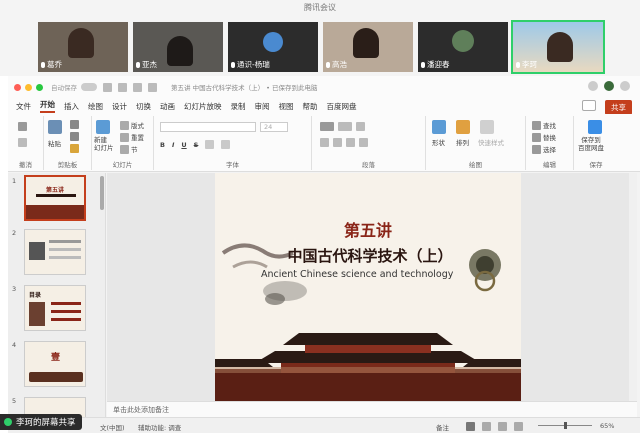 This screenshot has width=640, height=433. What do you see at coordinates (470, 426) in the screenshot?
I see `normal-view-icon` at bounding box center [470, 426].